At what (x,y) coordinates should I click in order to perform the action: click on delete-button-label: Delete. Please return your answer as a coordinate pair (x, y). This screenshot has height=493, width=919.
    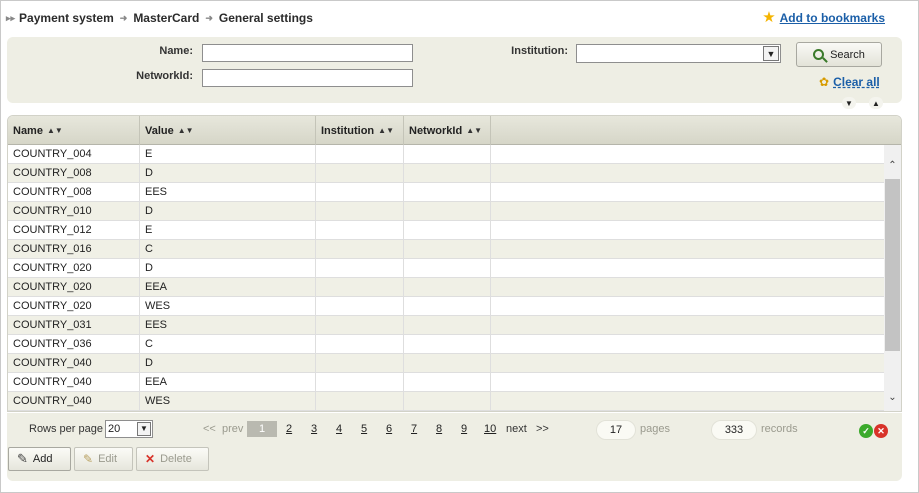
    Looking at the image, I should click on (176, 459).